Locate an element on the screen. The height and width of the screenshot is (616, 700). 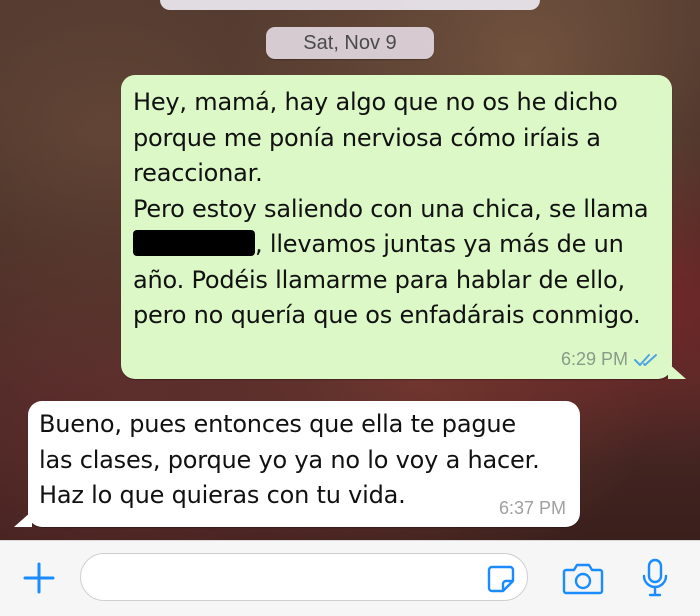
message-input-bar is located at coordinates (350, 578).